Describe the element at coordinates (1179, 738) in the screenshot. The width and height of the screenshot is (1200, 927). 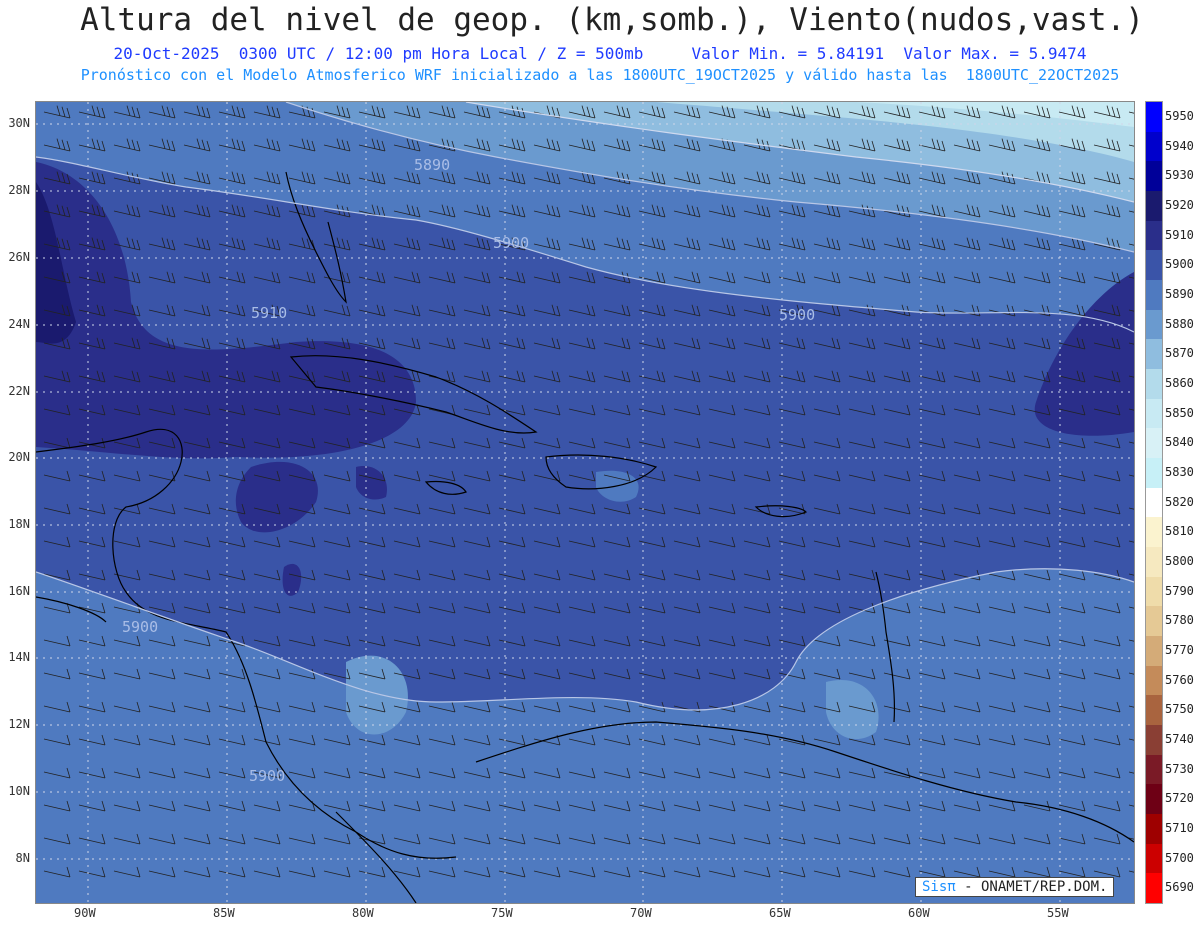
I see `colorbar-label: 5740` at that location.